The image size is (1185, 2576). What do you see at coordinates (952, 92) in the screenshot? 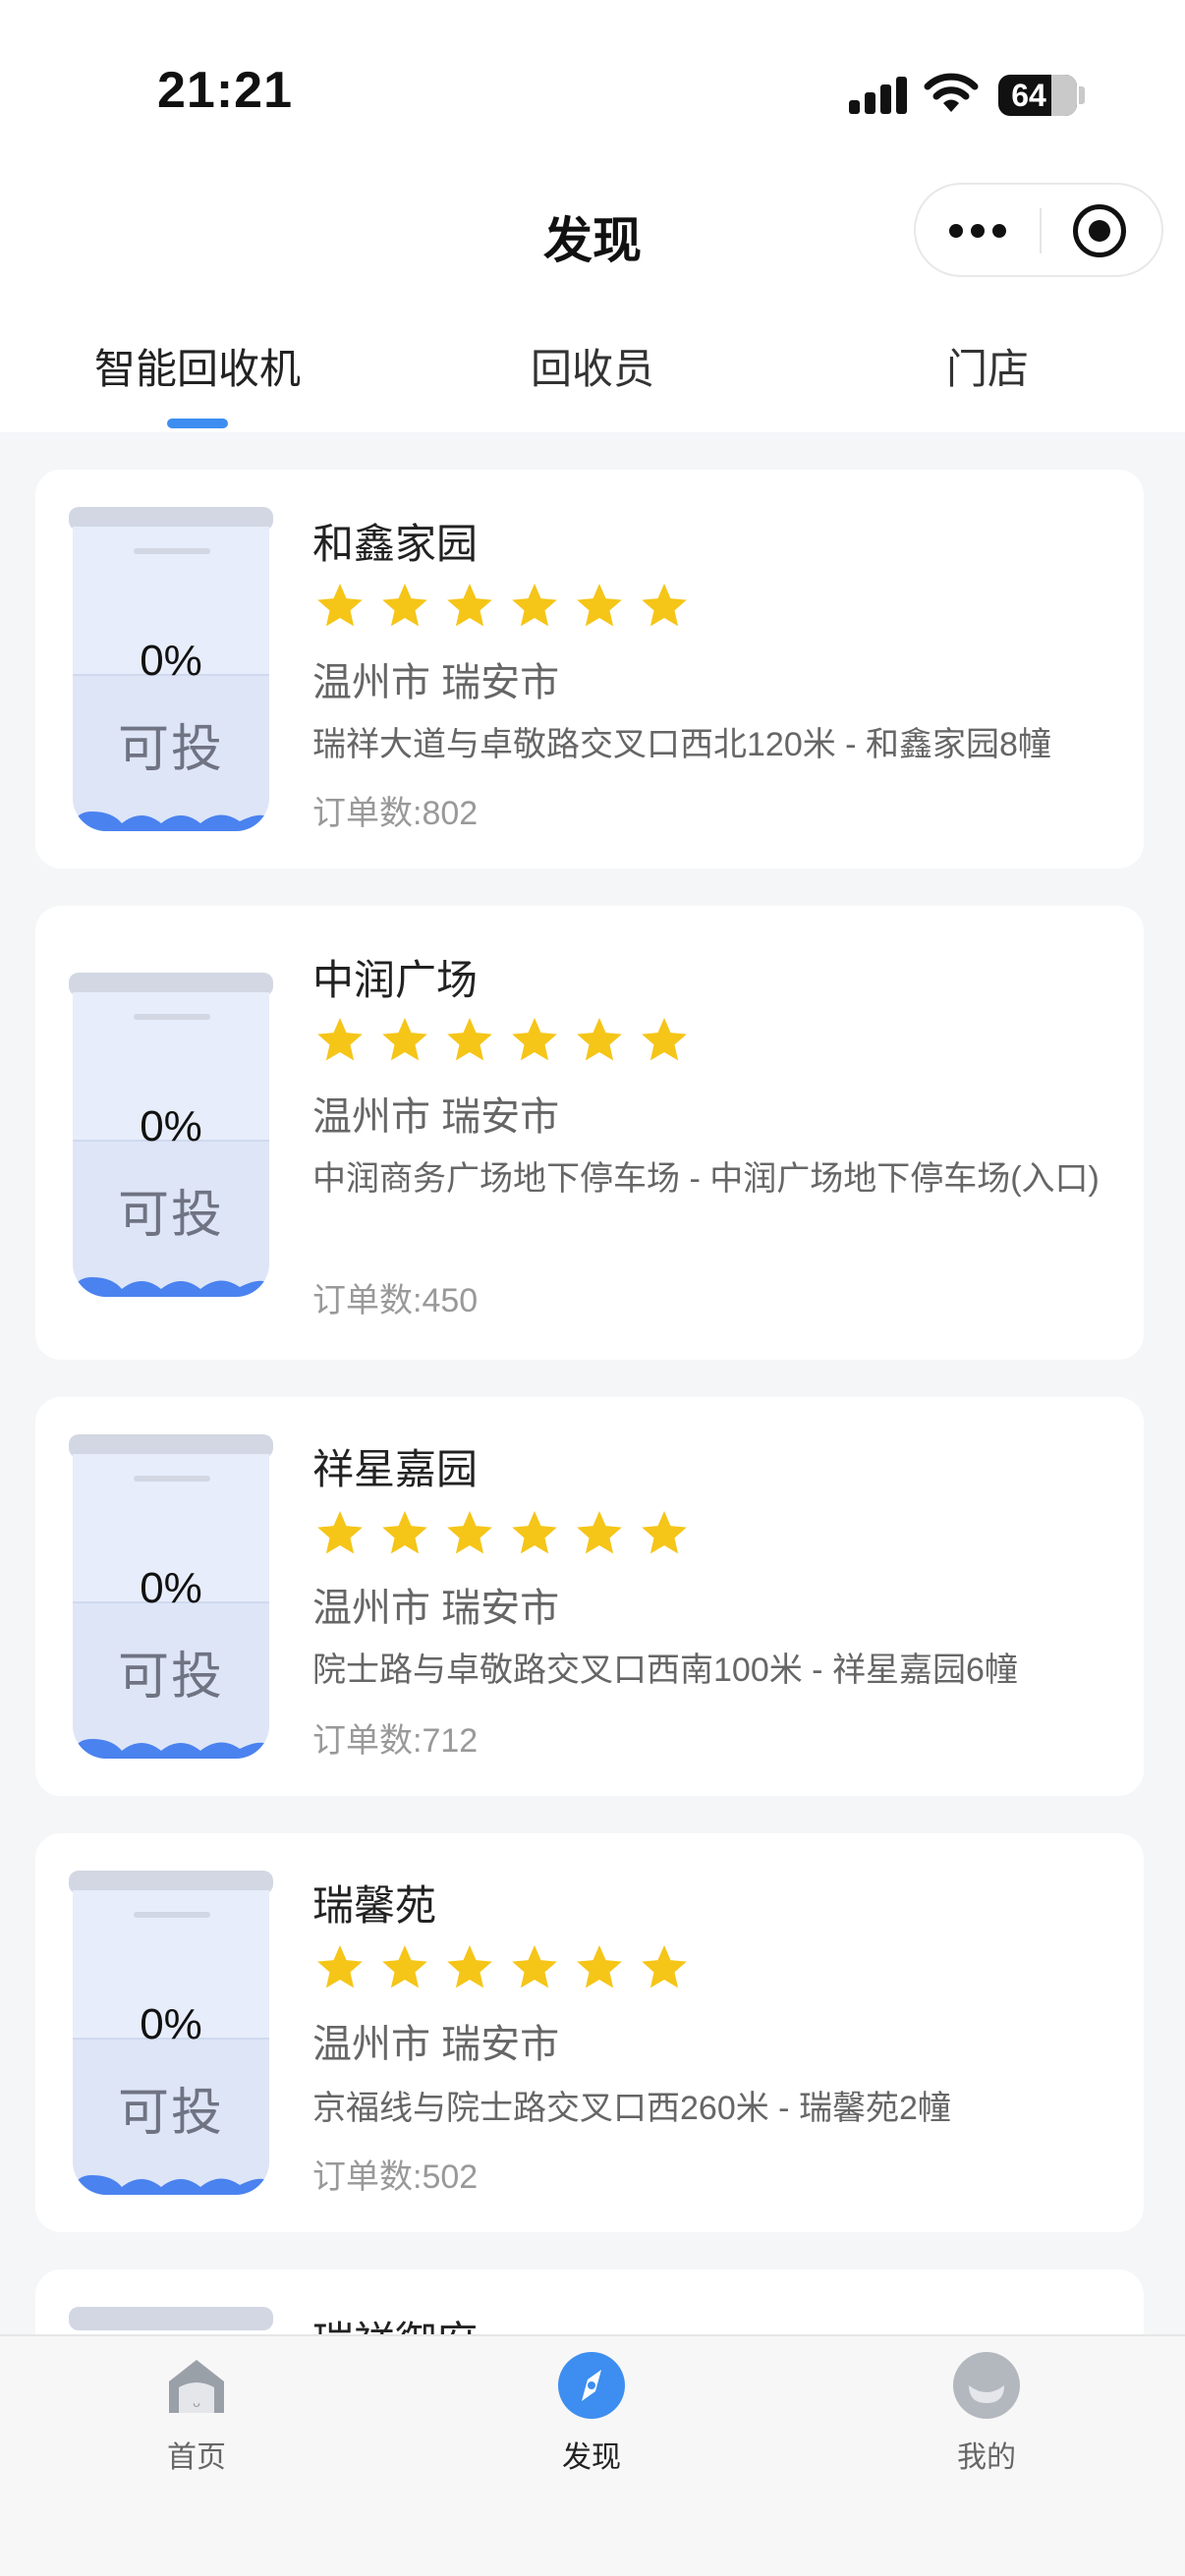
I see `wifi-icon` at bounding box center [952, 92].